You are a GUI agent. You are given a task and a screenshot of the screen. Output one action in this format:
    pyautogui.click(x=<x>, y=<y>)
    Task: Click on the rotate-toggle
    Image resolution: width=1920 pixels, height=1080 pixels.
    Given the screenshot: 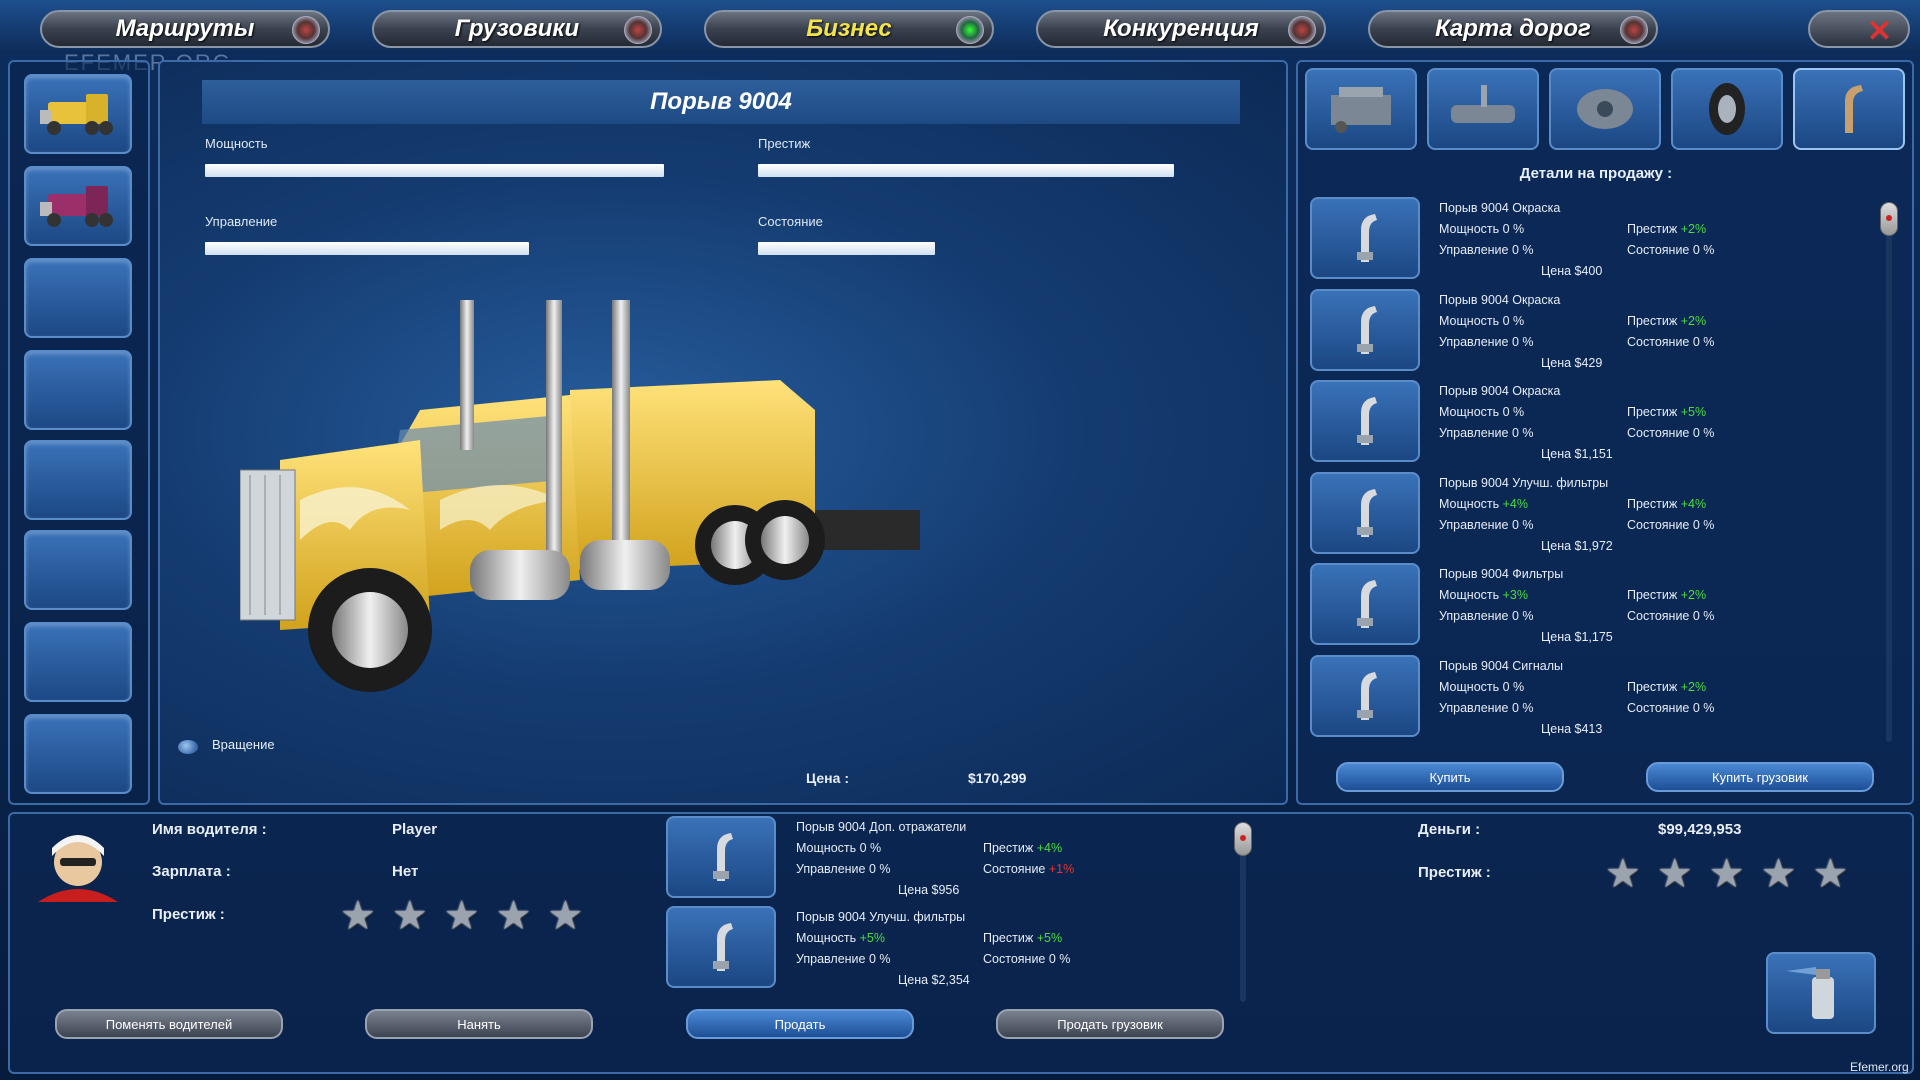 What is the action you would take?
    pyautogui.click(x=188, y=747)
    